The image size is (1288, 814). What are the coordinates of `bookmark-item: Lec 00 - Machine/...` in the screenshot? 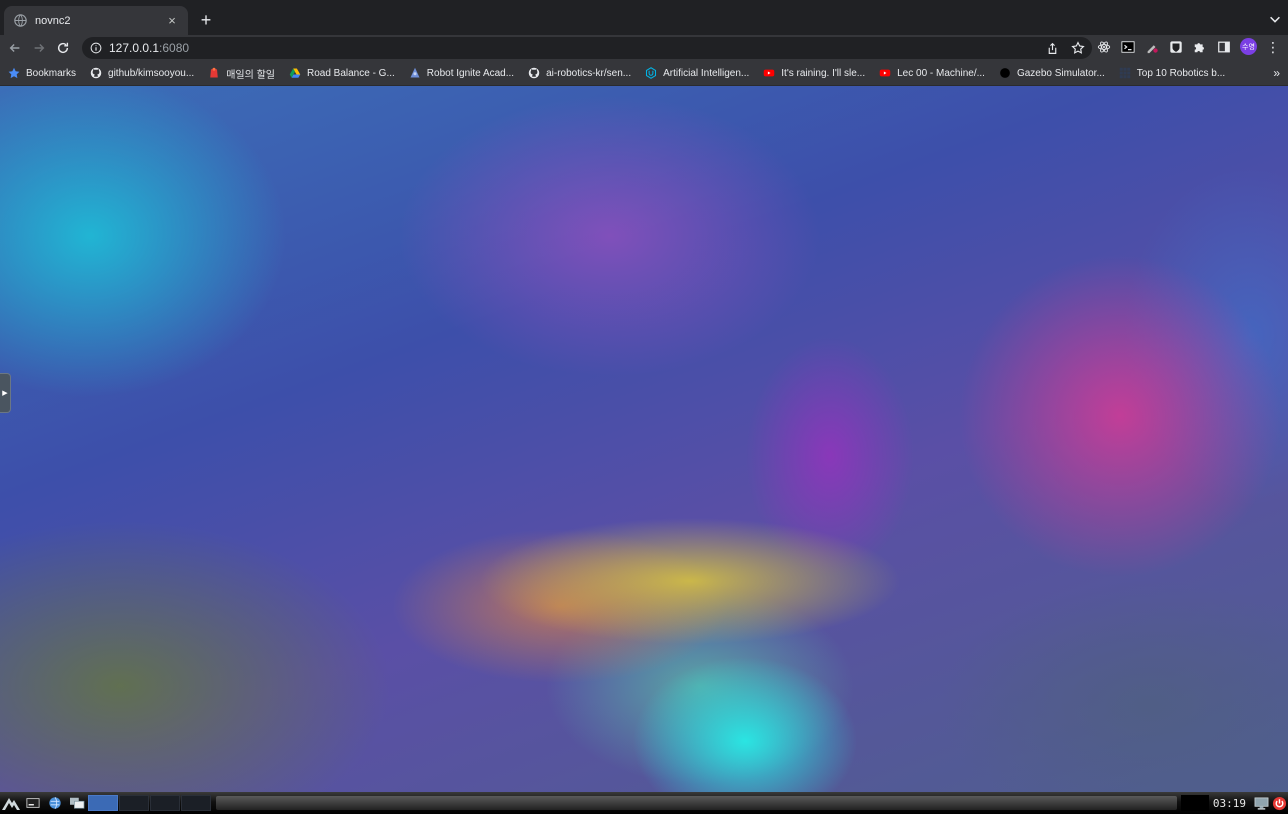 It's located at (932, 73).